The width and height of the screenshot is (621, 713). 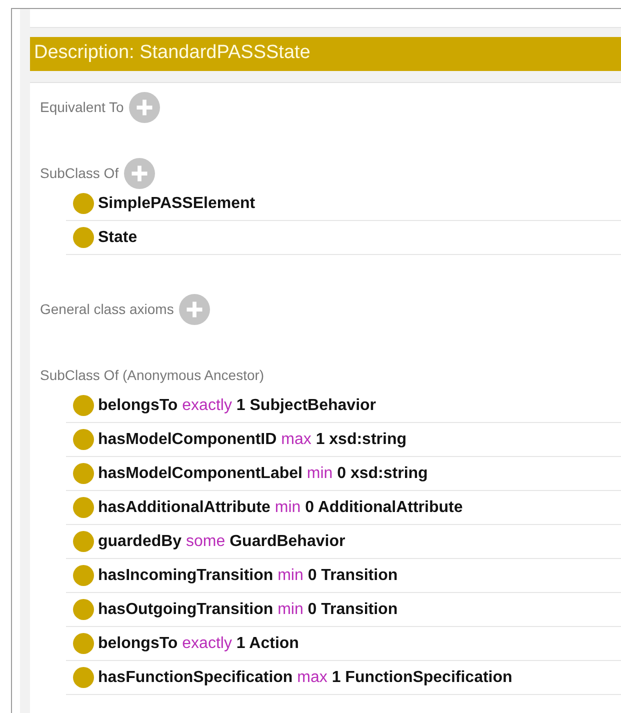 What do you see at coordinates (252, 439) in the screenshot?
I see `axiom-text: hasModelComponentID max 1 xsd:string` at bounding box center [252, 439].